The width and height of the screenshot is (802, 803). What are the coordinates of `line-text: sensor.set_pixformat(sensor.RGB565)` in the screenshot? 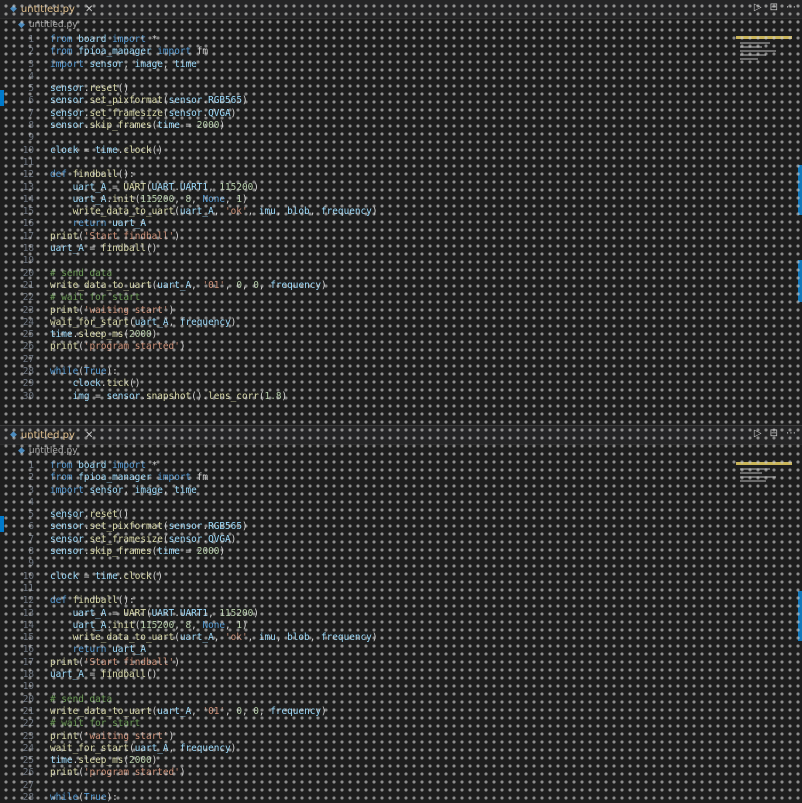 It's located at (149, 101).